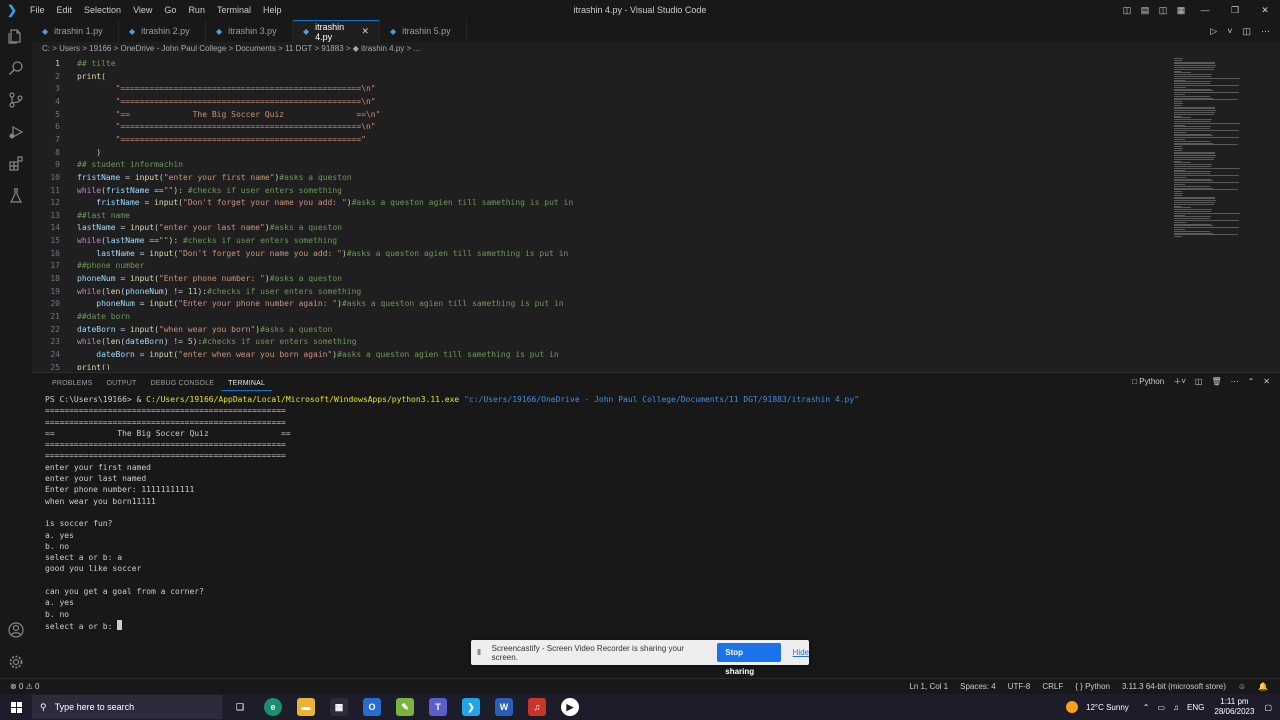  What do you see at coordinates (405, 707) in the screenshot?
I see `screencast-app-icon: ✎` at bounding box center [405, 707].